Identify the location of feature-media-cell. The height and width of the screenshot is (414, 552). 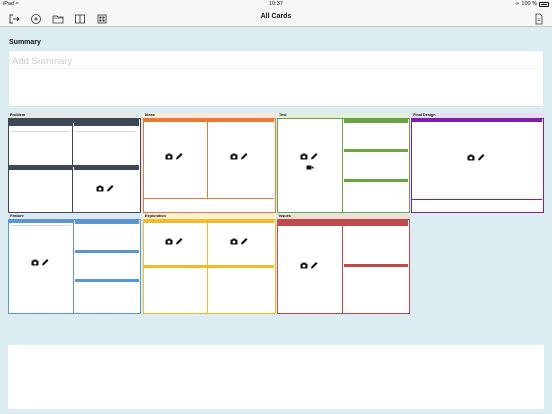
(41, 266).